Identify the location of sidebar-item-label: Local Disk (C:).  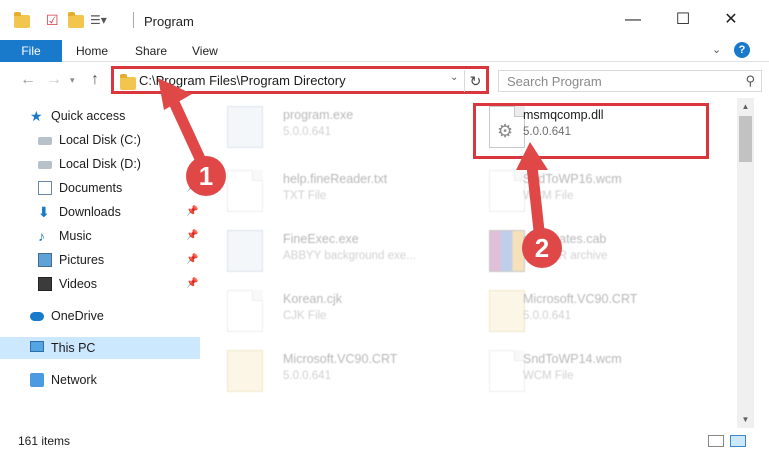
(100, 140).